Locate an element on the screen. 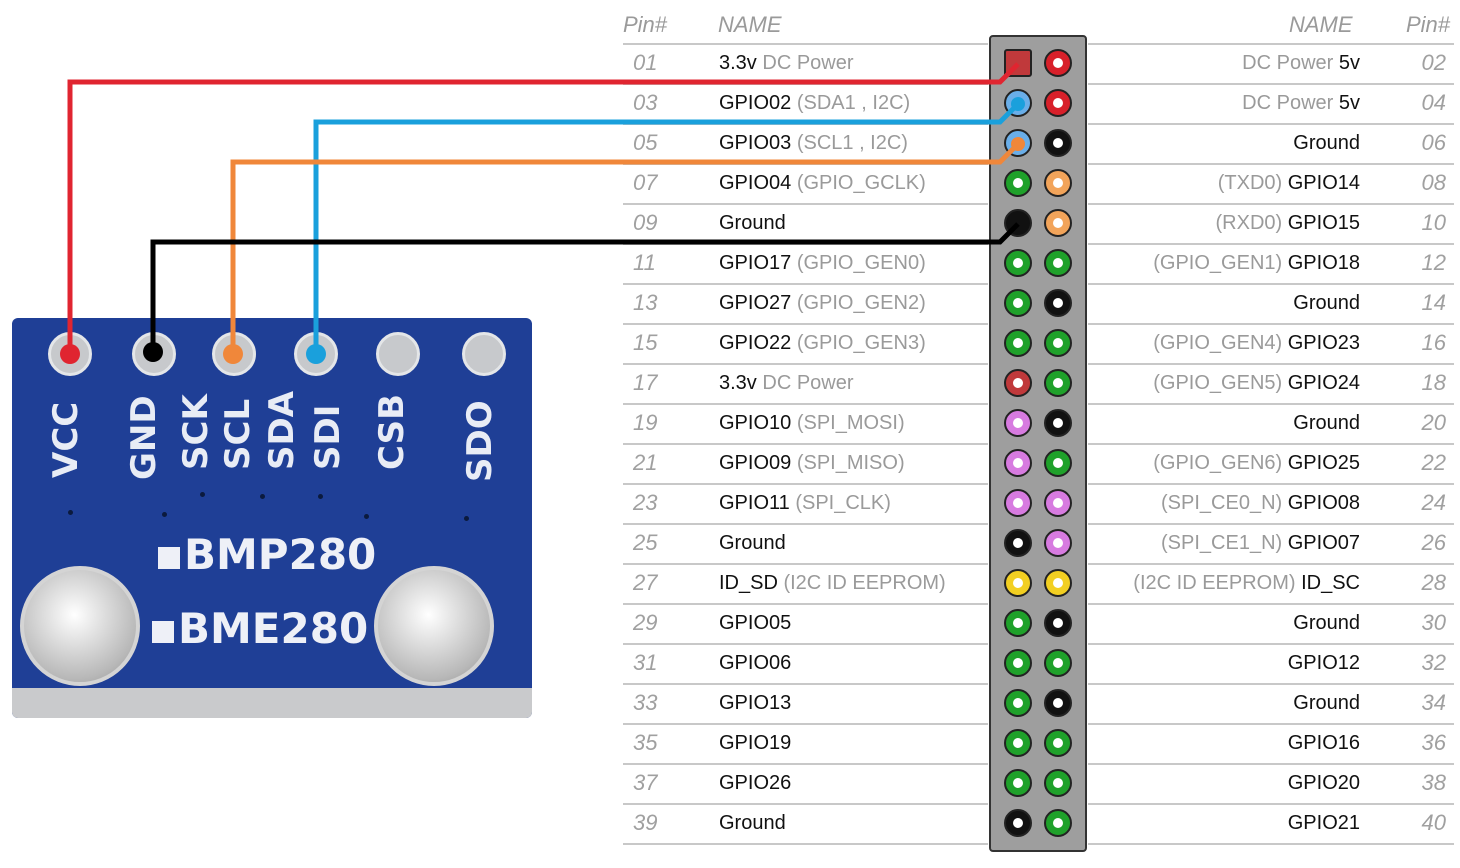 The width and height of the screenshot is (1460, 868). header-pin-1-power33 is located at coordinates (1018, 63).